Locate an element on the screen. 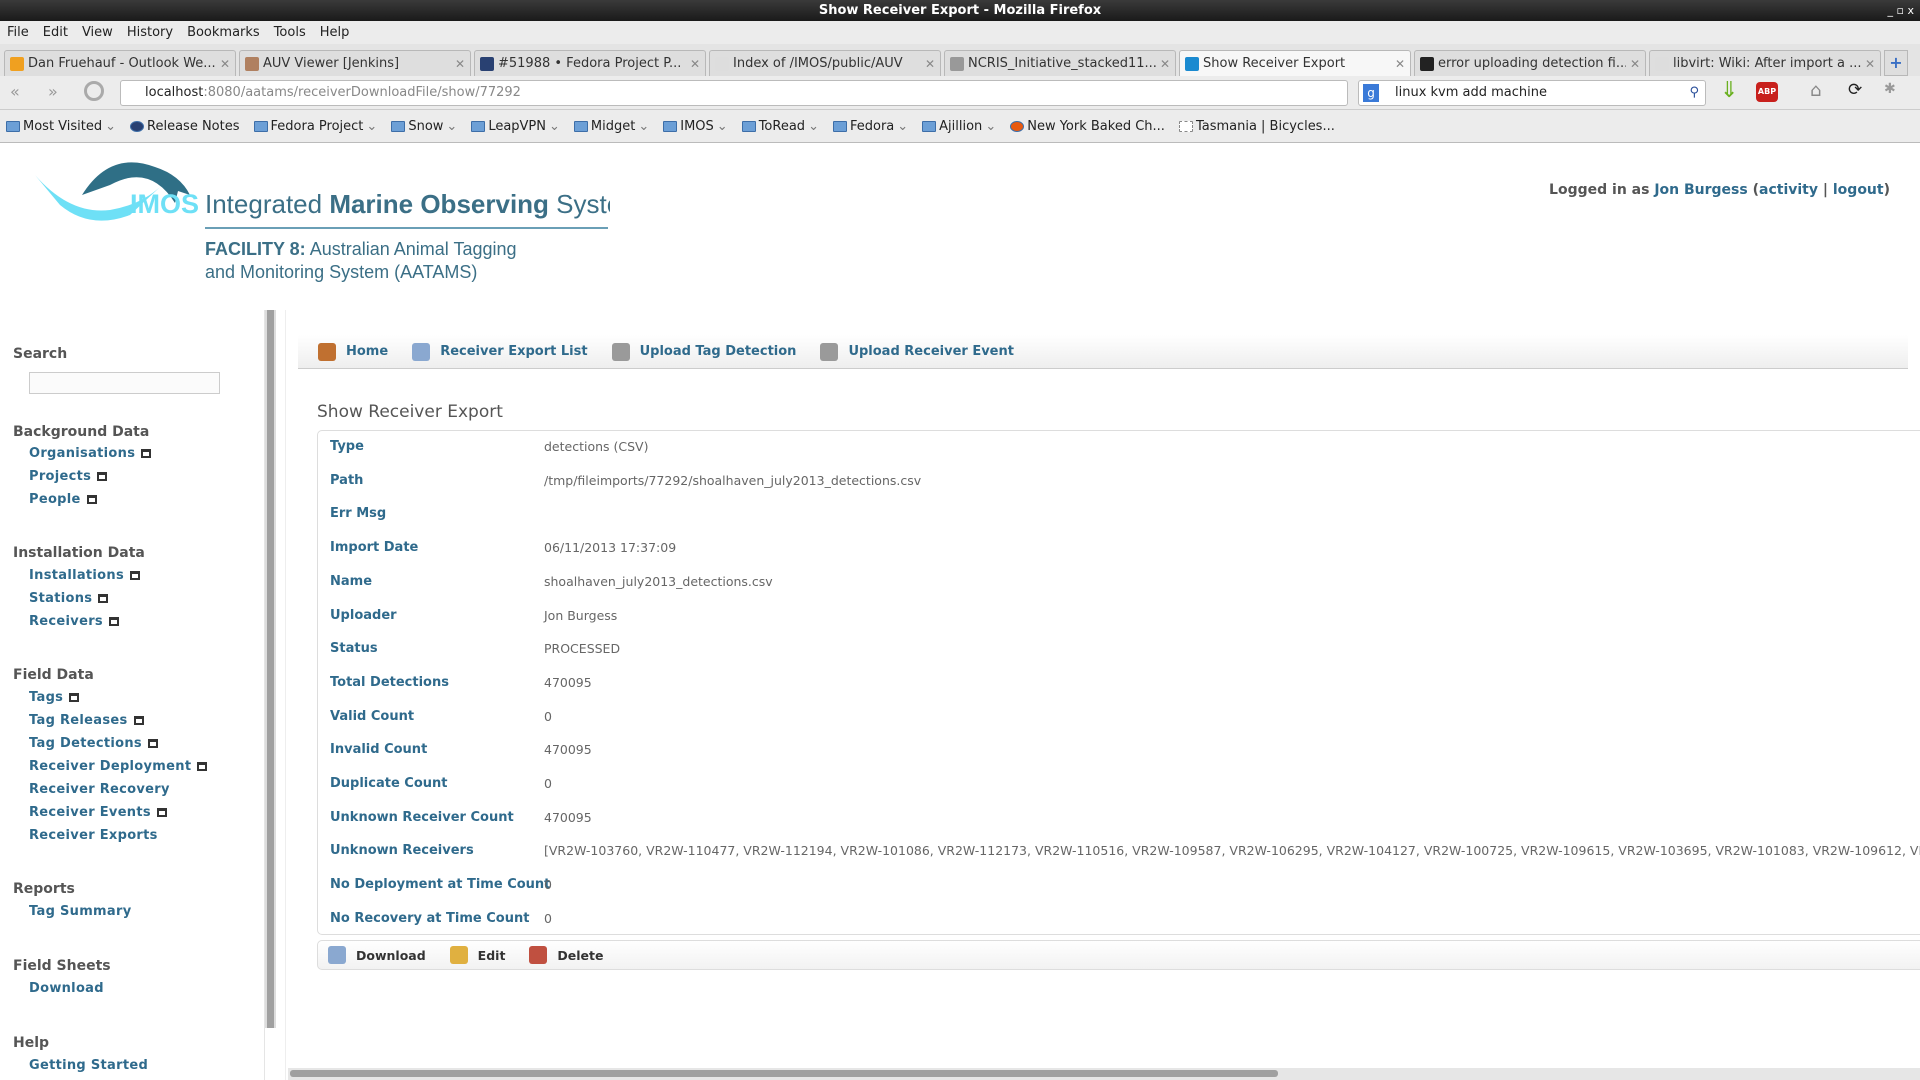 This screenshot has height=1080, width=1920. addon-icon: ✱ is located at coordinates (1890, 89).